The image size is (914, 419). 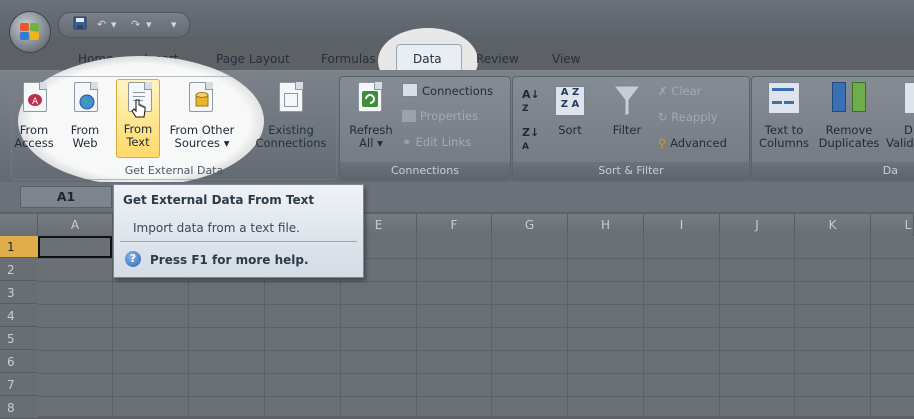 What do you see at coordinates (784, 119) in the screenshot?
I see `text-to-columns-button: Text to Columns` at bounding box center [784, 119].